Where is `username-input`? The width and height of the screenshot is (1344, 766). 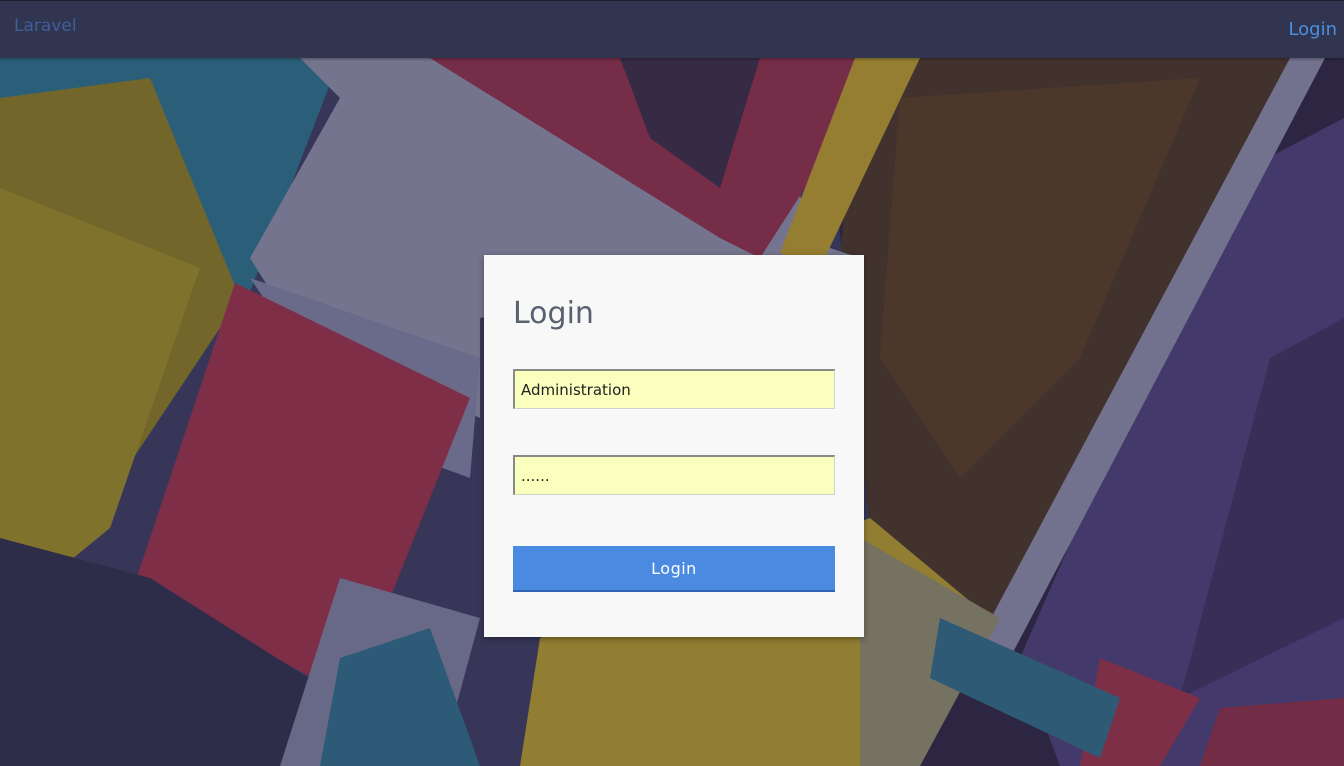 username-input is located at coordinates (674, 389).